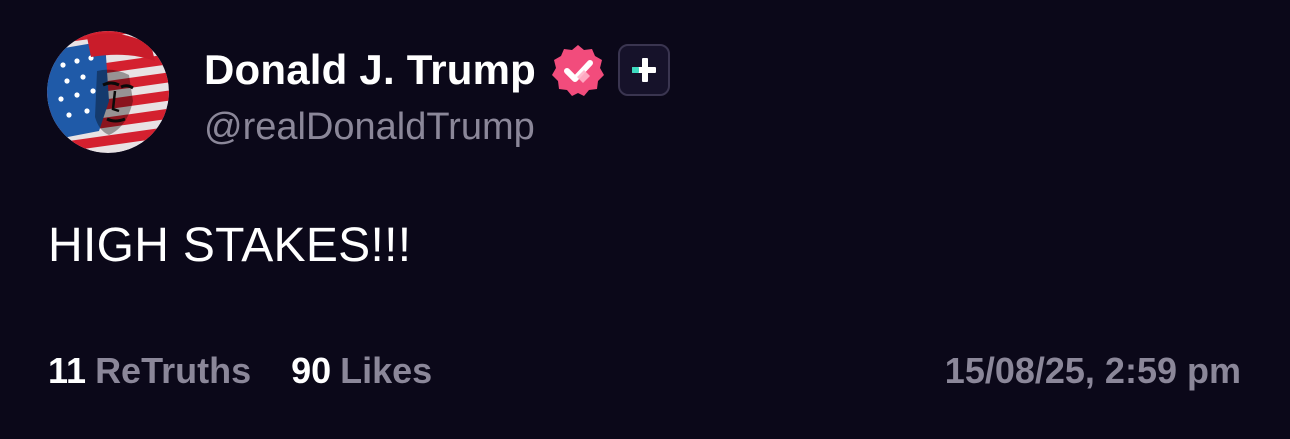 This screenshot has width=1290, height=439. I want to click on author-display-name: Donald J. Trump, so click(370, 70).